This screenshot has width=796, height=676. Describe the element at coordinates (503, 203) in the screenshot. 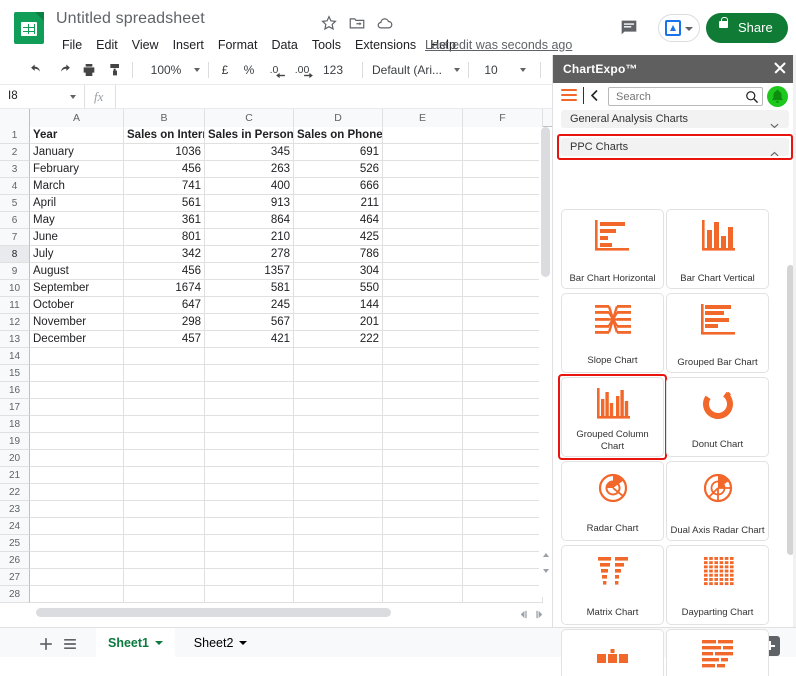

I see `cell-F5` at that location.